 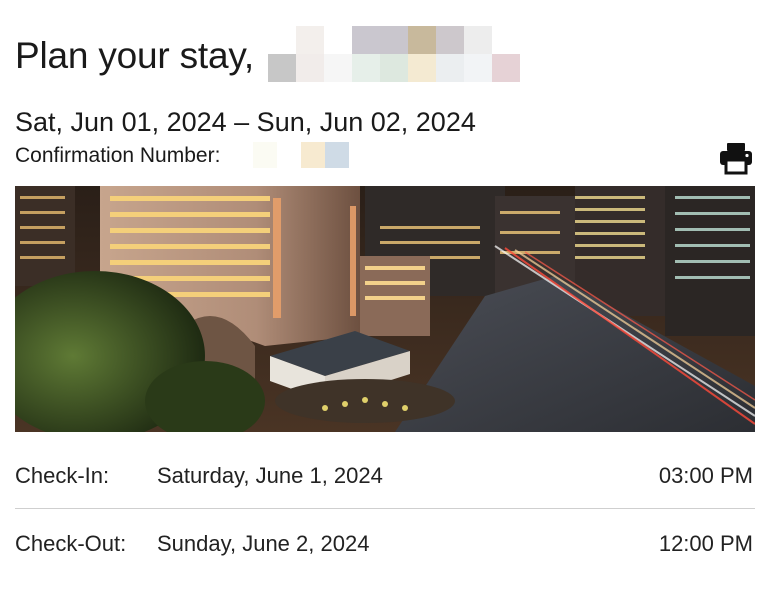 What do you see at coordinates (71, 543) in the screenshot?
I see `check-out-label: Check-Out:` at bounding box center [71, 543].